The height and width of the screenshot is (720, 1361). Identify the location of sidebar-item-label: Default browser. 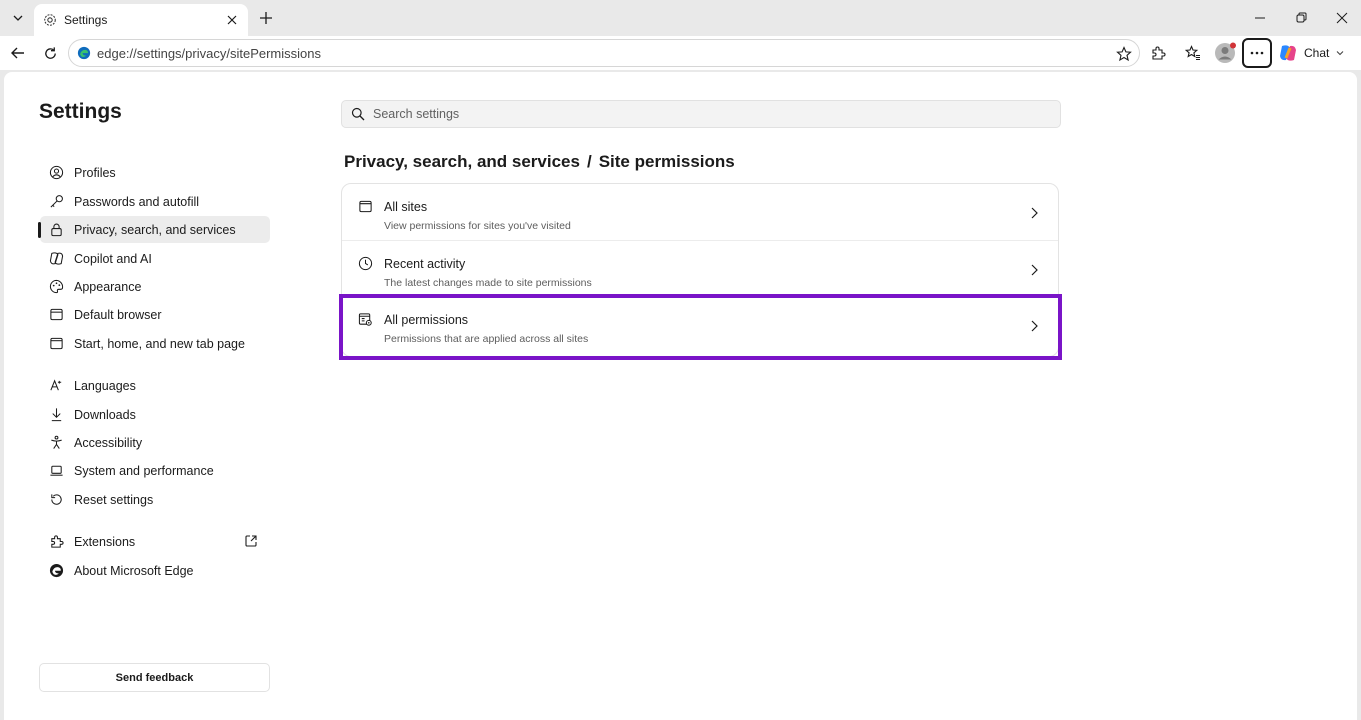
(118, 314).